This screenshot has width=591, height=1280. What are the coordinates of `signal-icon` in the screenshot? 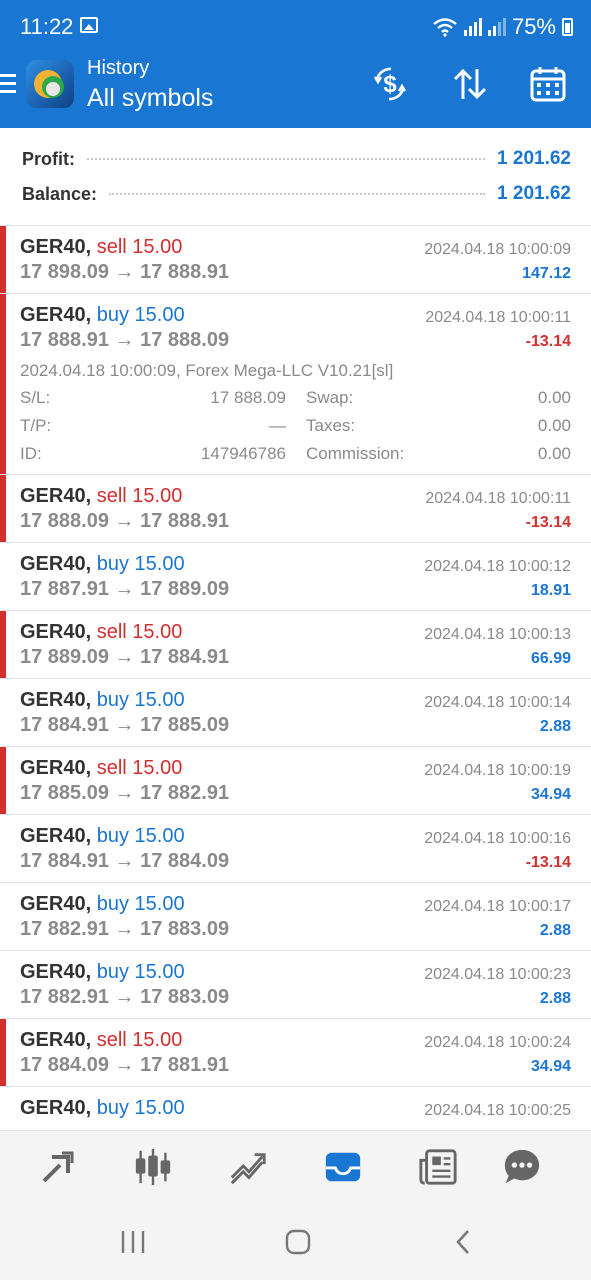 It's located at (472, 27).